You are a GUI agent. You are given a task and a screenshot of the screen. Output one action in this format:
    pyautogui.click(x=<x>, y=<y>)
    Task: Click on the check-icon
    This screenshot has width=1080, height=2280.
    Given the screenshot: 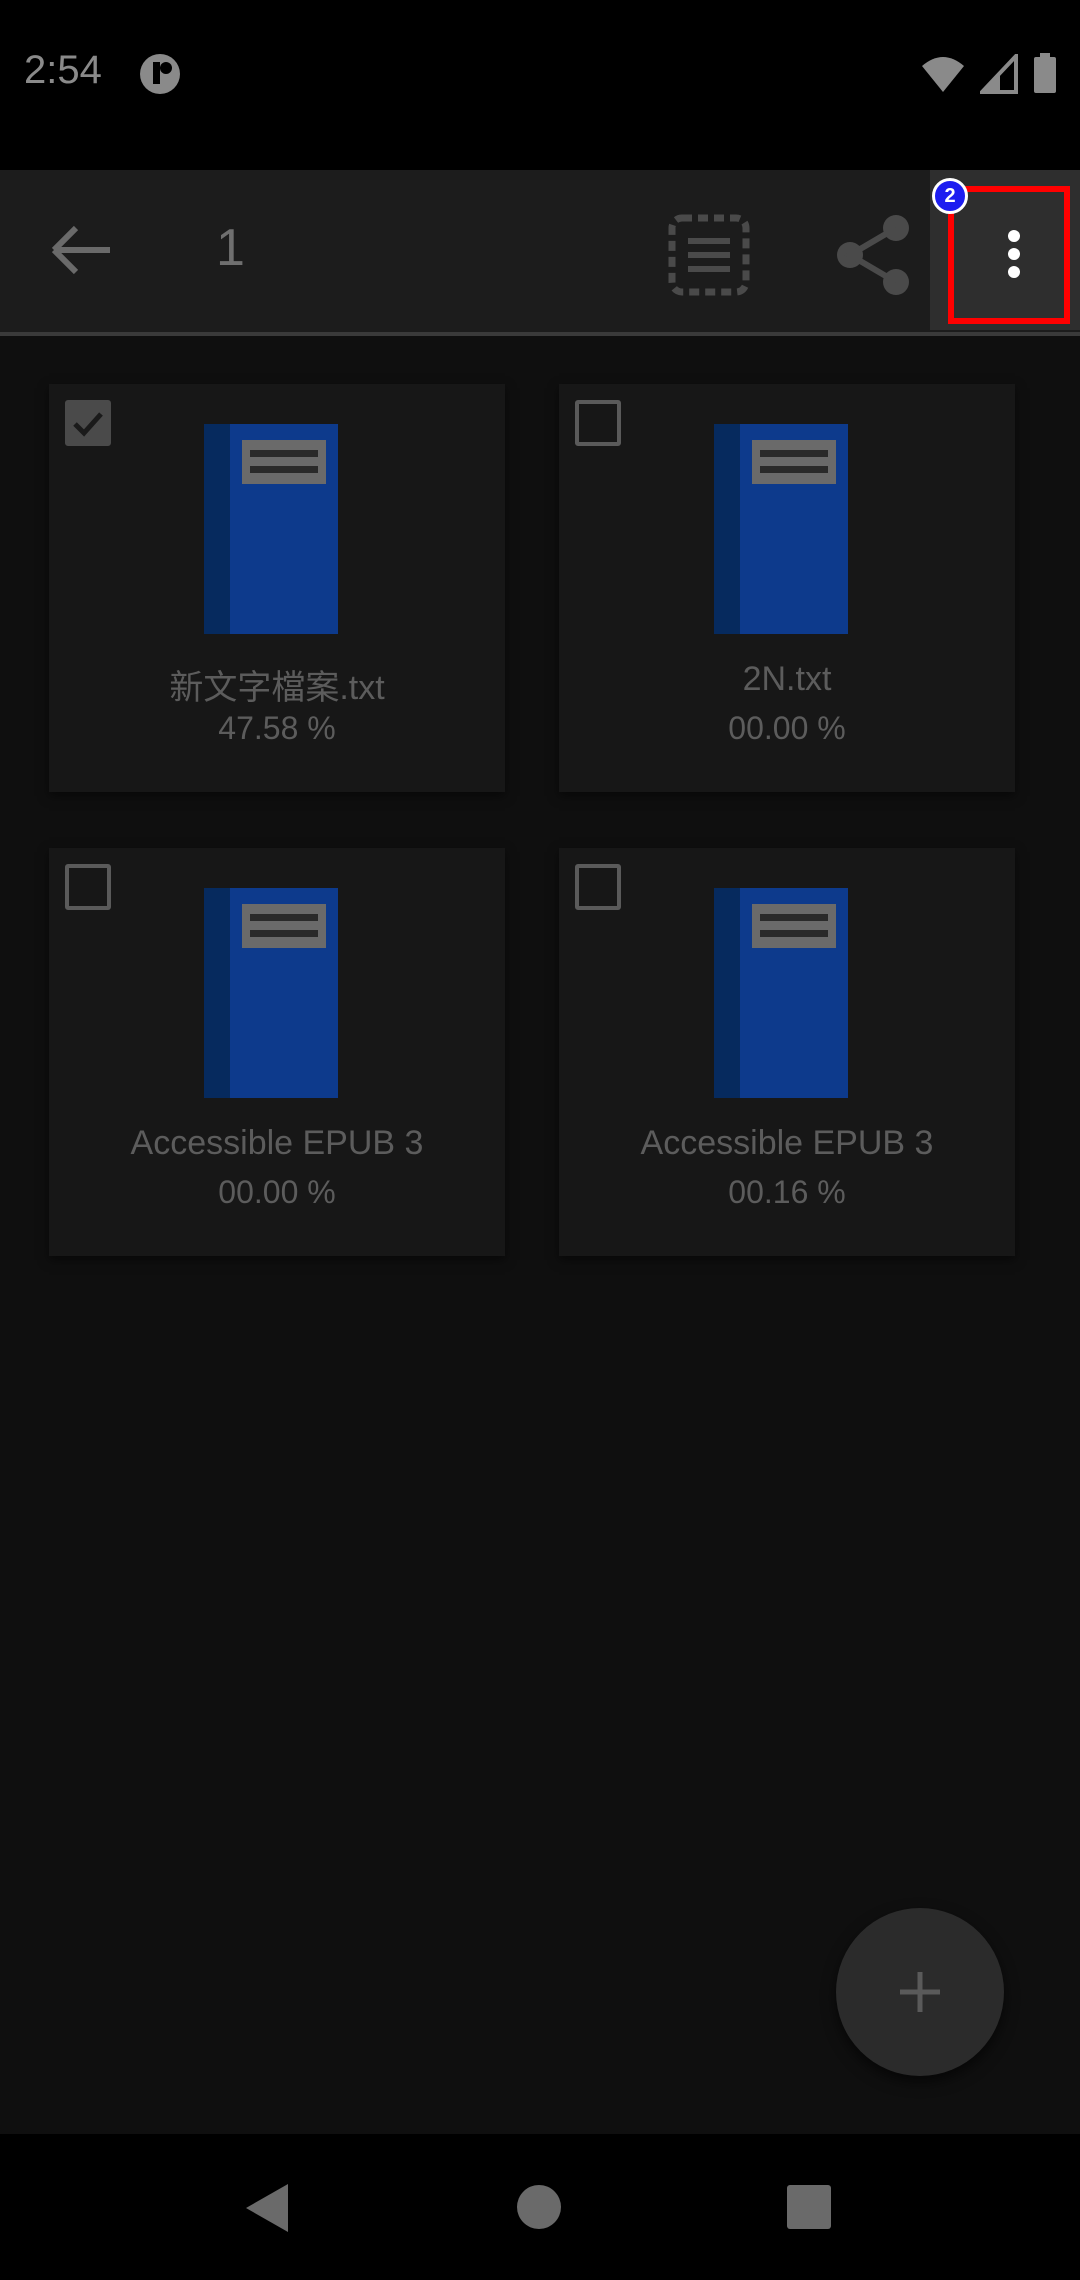 What is the action you would take?
    pyautogui.click(x=88, y=424)
    